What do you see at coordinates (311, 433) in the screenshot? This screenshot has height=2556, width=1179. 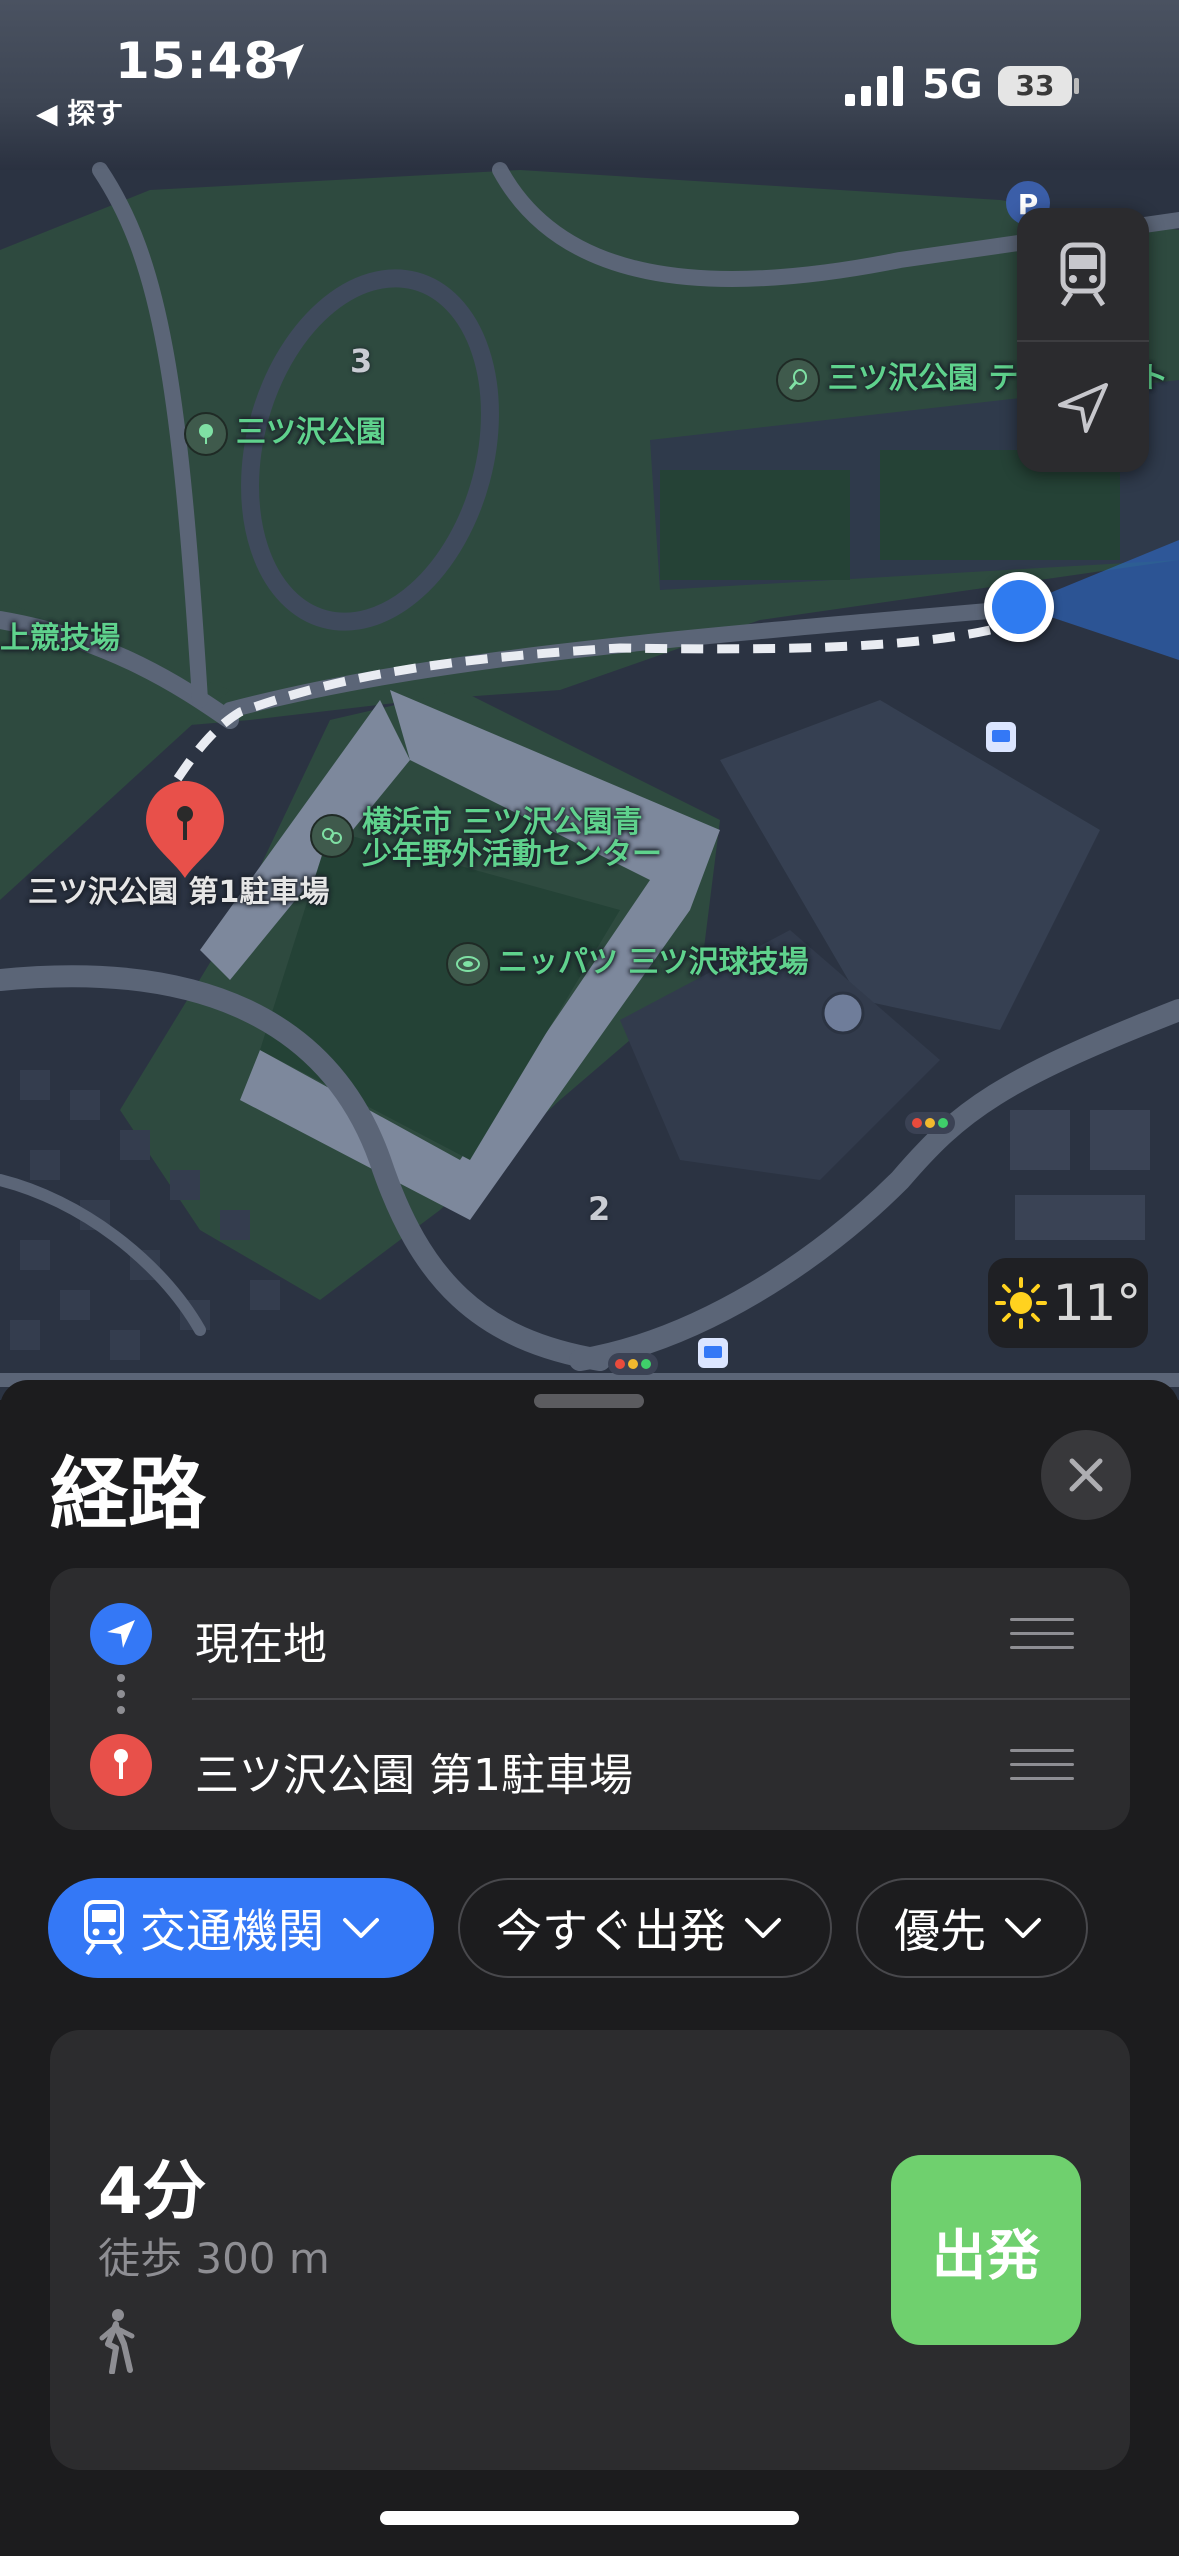 I see `park-label: 三ツ沢公園` at bounding box center [311, 433].